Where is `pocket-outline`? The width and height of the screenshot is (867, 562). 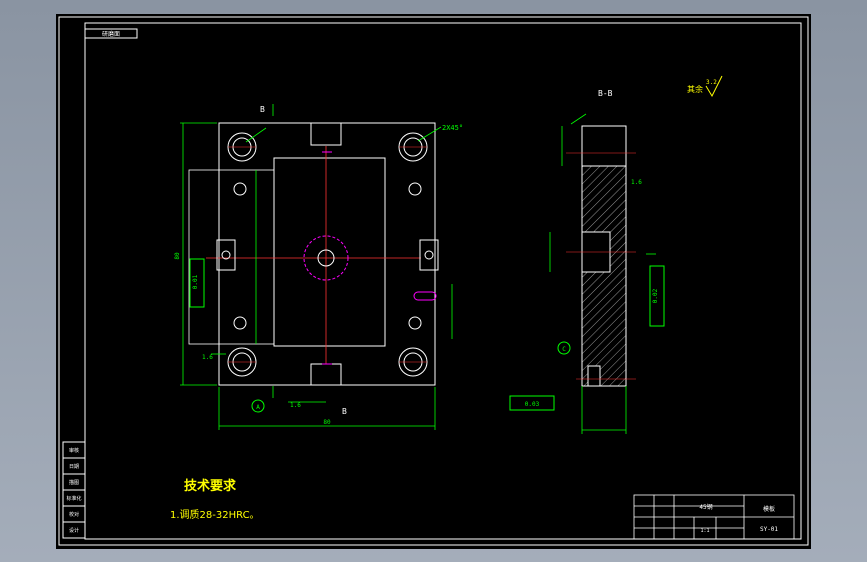 pocket-outline is located at coordinates (329, 252).